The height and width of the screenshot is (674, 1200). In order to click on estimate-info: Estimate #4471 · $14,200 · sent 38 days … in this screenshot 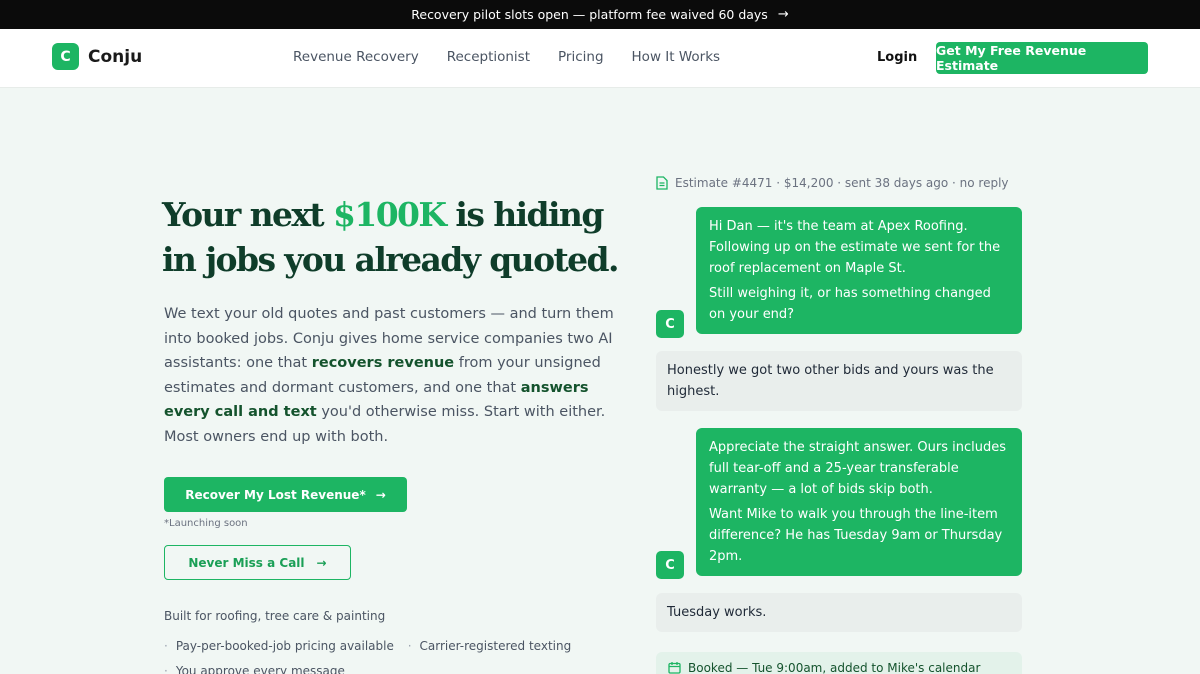, I will do `click(832, 183)`.